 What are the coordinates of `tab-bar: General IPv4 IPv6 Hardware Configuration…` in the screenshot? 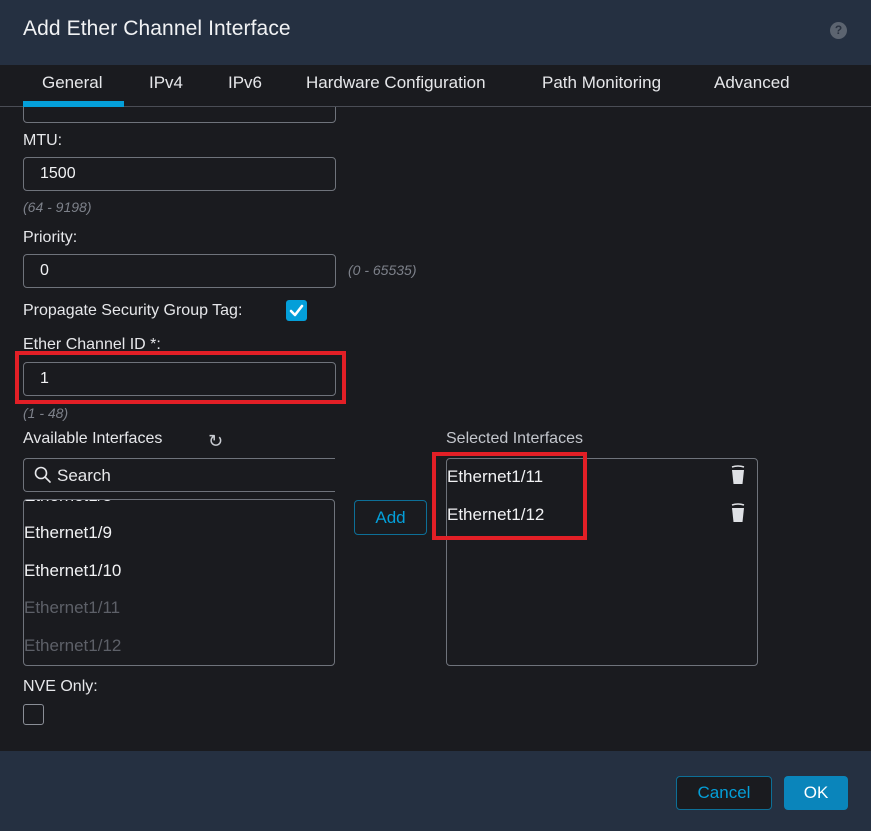 It's located at (435, 86).